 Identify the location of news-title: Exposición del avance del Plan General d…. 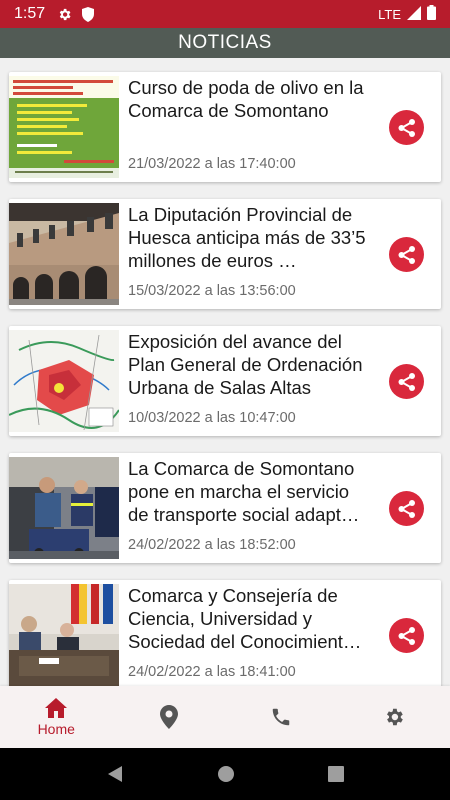
(245, 364).